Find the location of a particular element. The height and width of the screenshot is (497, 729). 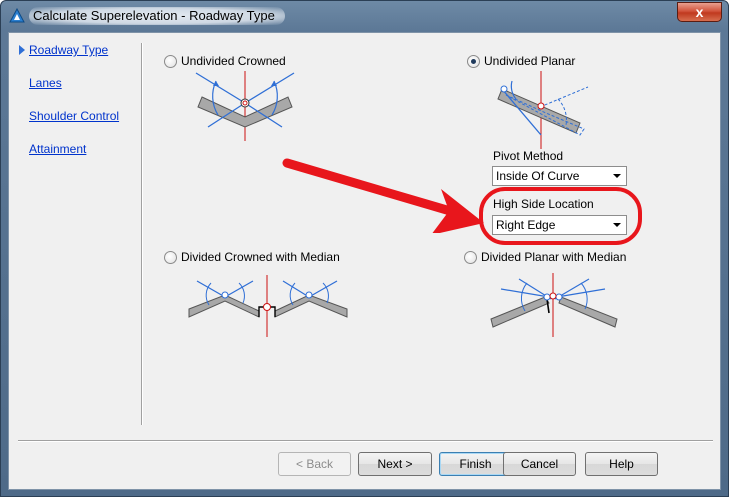

option-undivided-crowned: Undivided Crowned is located at coordinates (225, 61).